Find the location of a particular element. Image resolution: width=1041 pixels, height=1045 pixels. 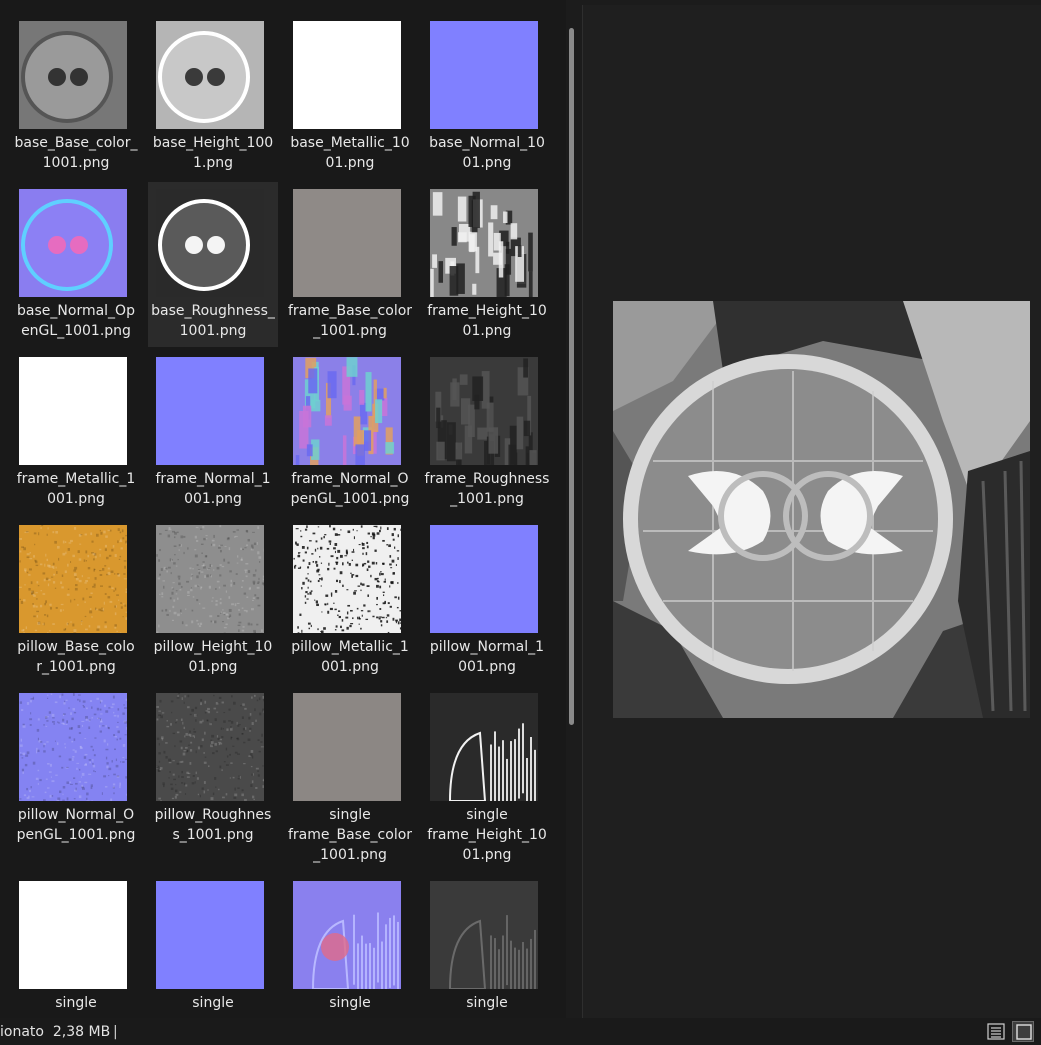

file-name: frame_Base_color _1001.png is located at coordinates (350, 321).